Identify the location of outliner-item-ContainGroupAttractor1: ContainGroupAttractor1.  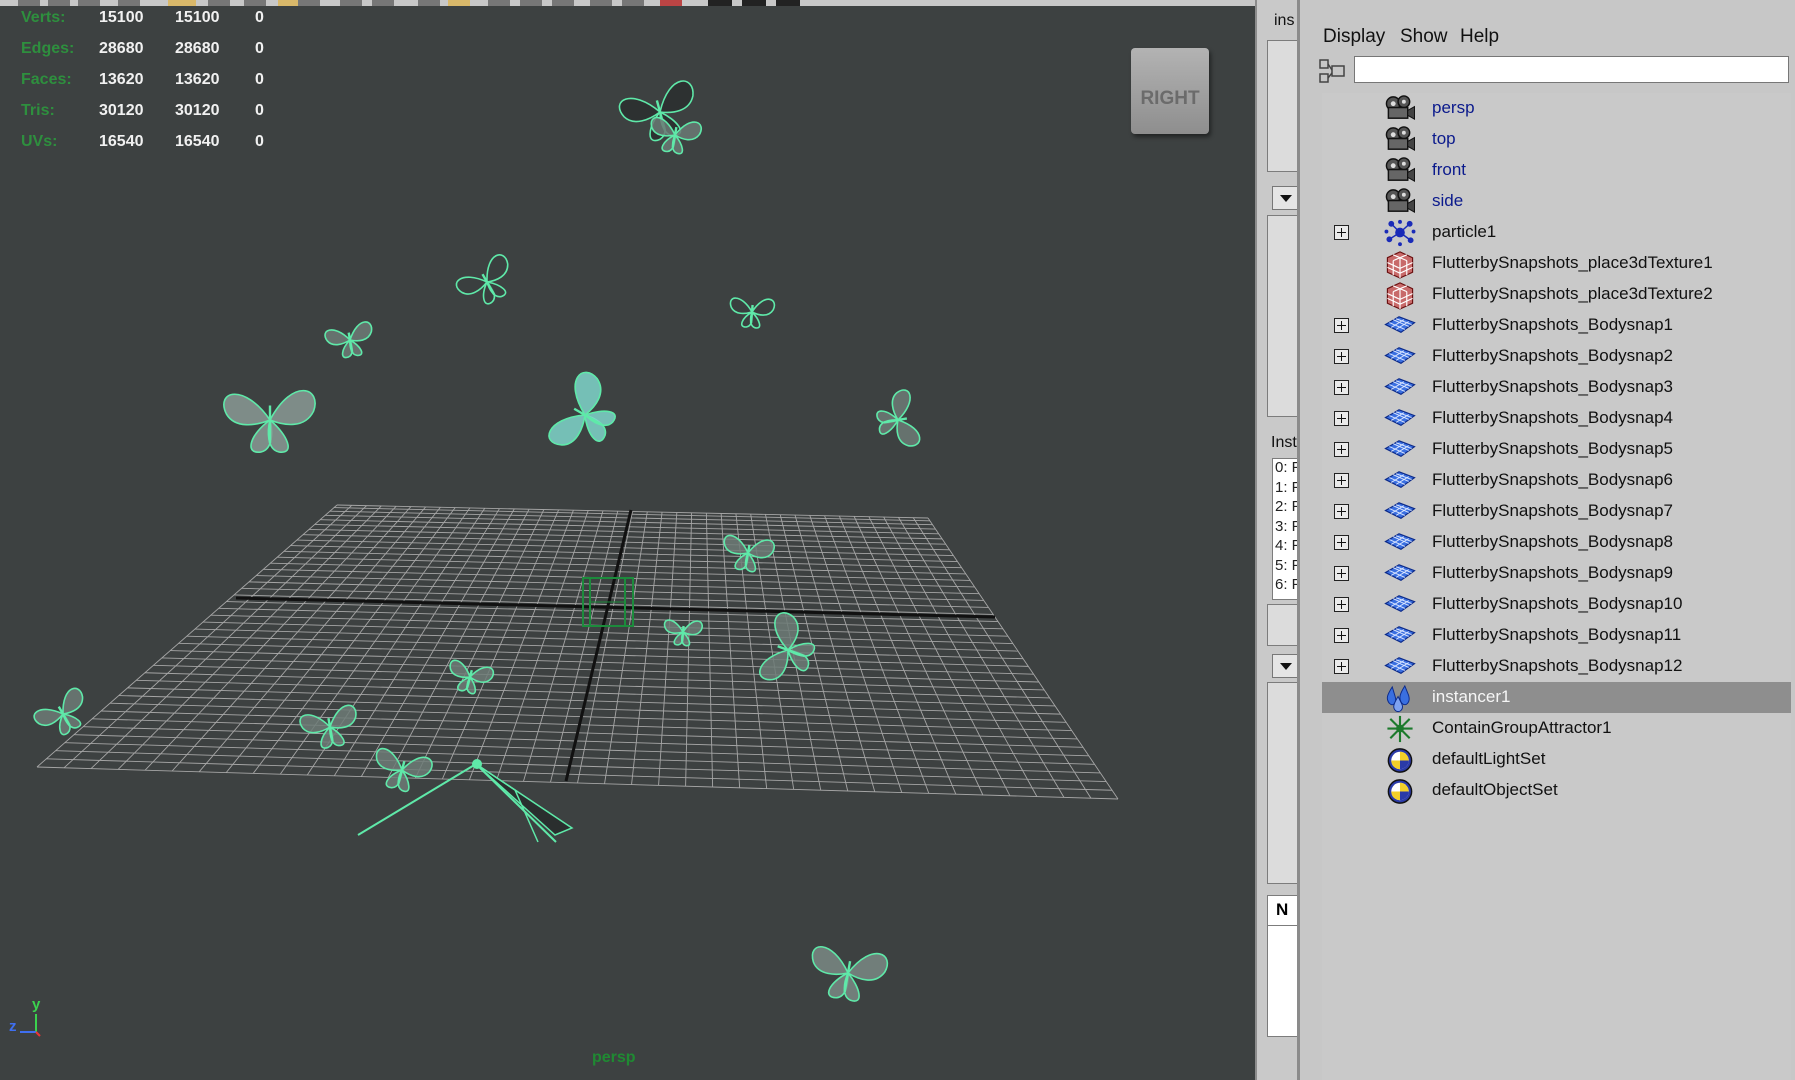
(1556, 728).